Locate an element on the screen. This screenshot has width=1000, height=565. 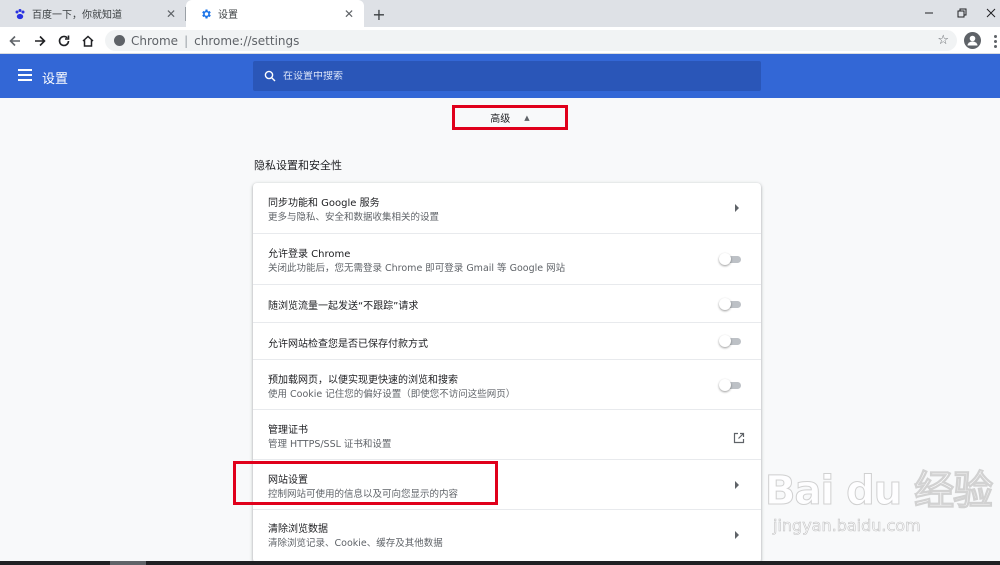
settings-search is located at coordinates (507, 76).